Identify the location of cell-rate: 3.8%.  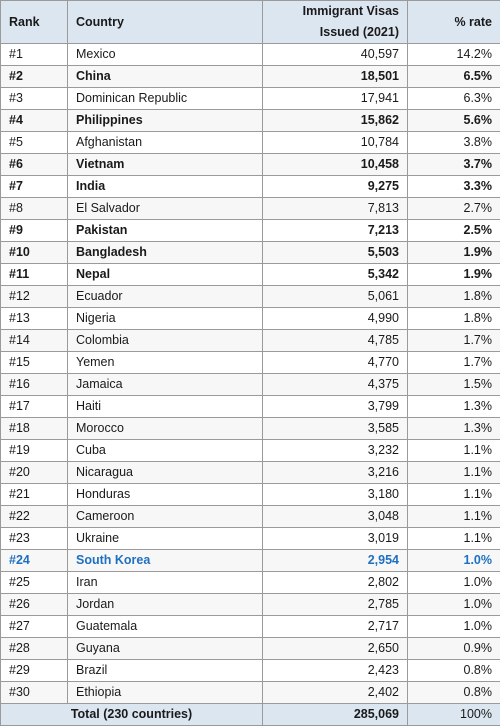
(454, 143).